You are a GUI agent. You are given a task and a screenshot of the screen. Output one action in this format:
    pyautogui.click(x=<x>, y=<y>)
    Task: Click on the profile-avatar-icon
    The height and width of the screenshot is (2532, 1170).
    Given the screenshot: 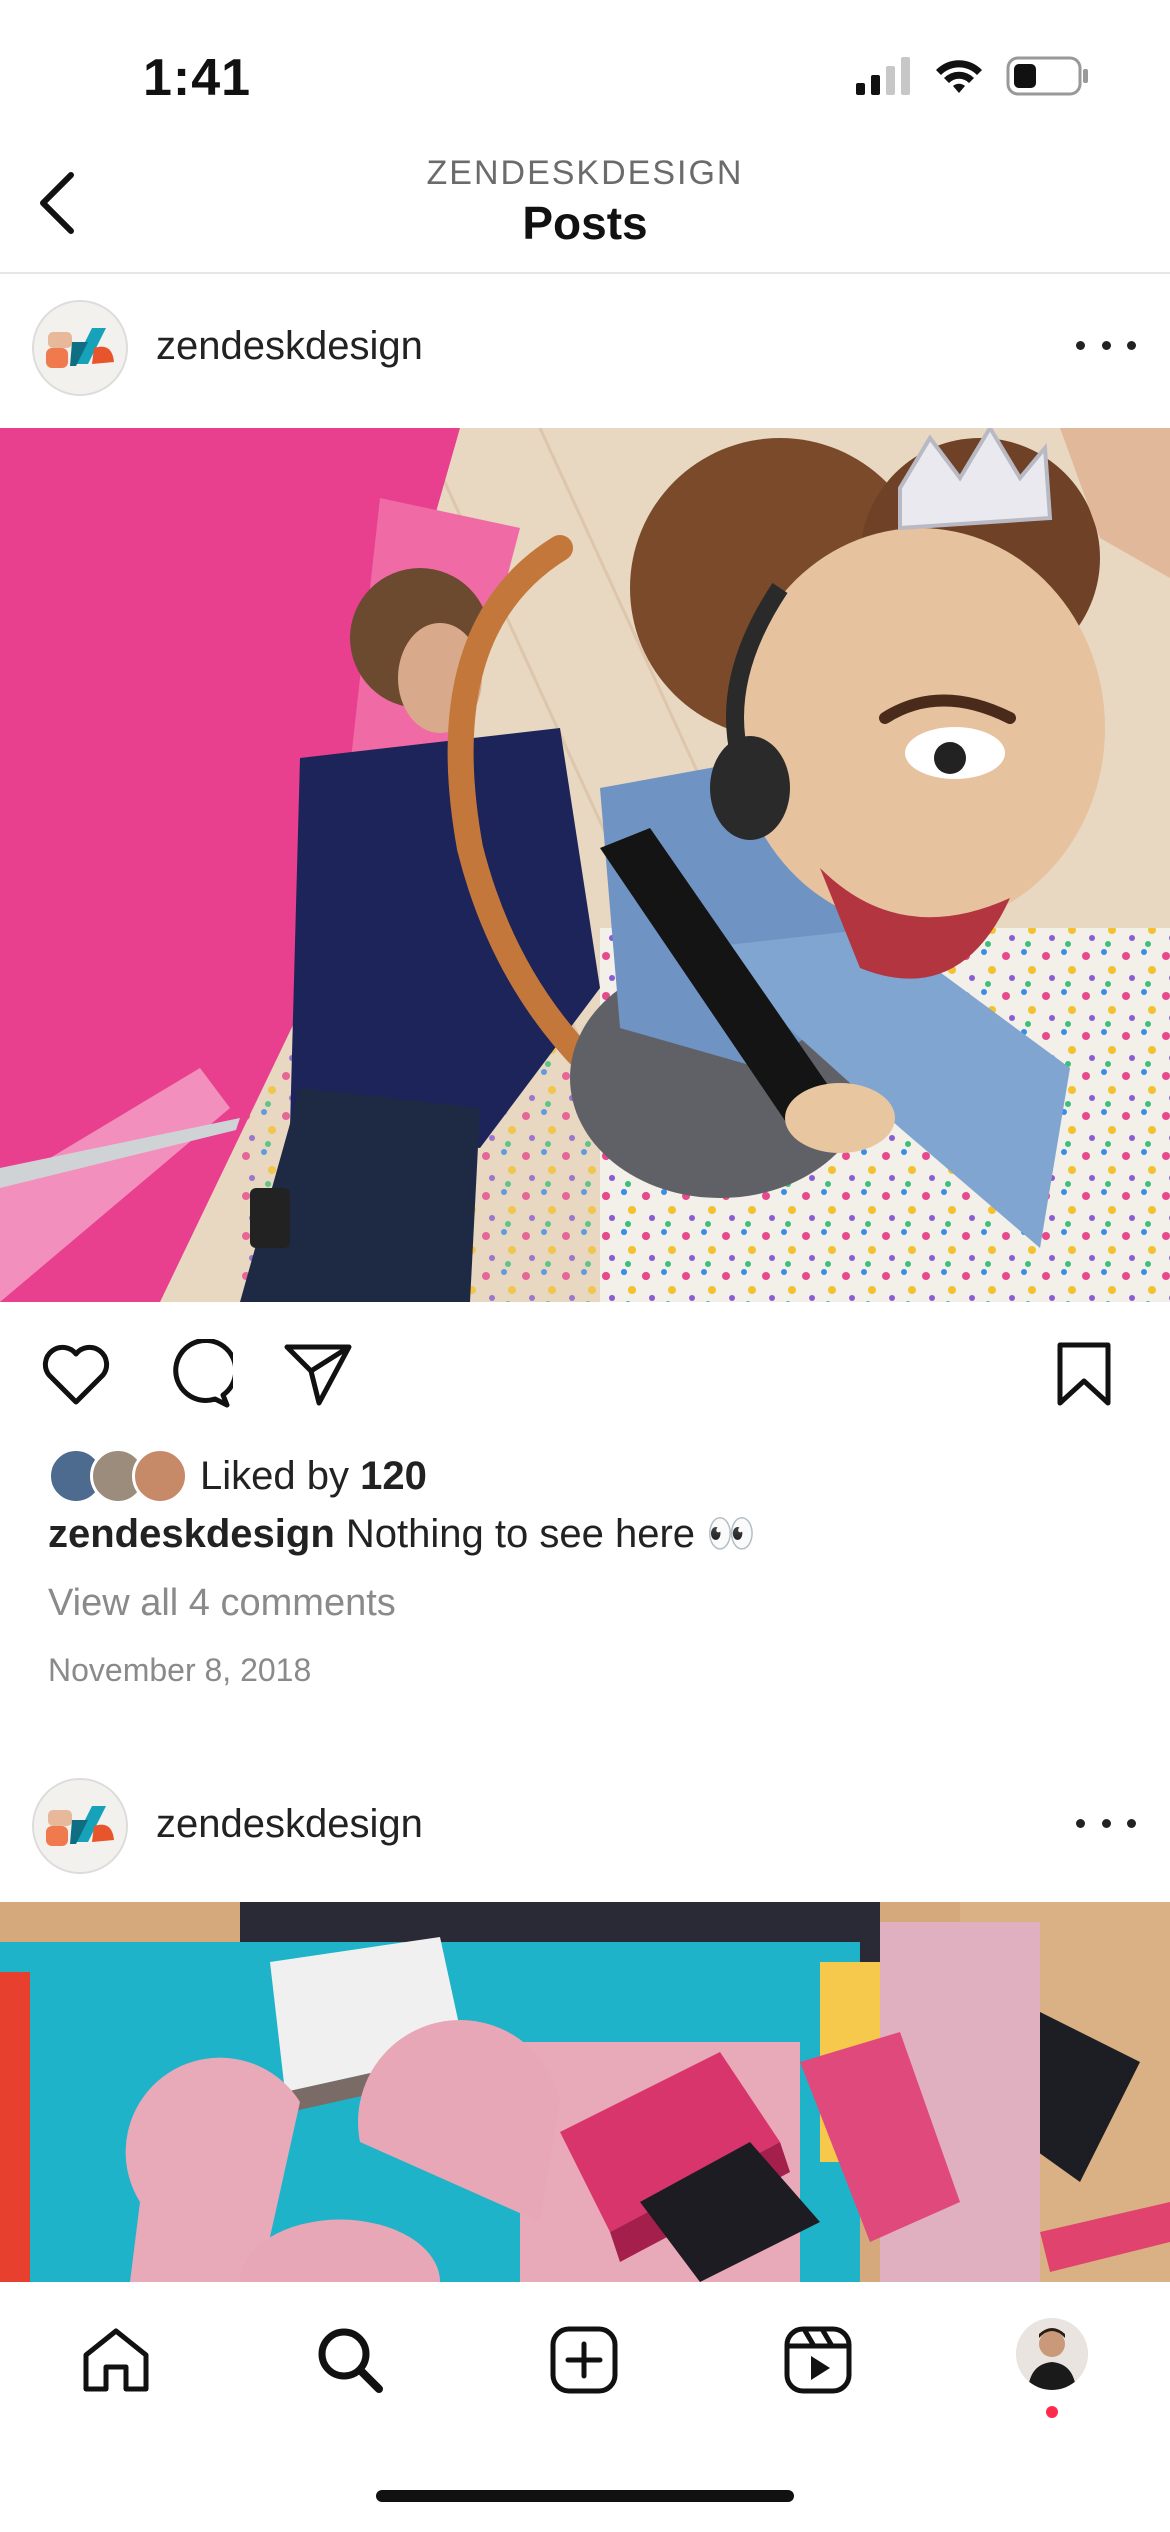 What is the action you would take?
    pyautogui.click(x=1052, y=2354)
    